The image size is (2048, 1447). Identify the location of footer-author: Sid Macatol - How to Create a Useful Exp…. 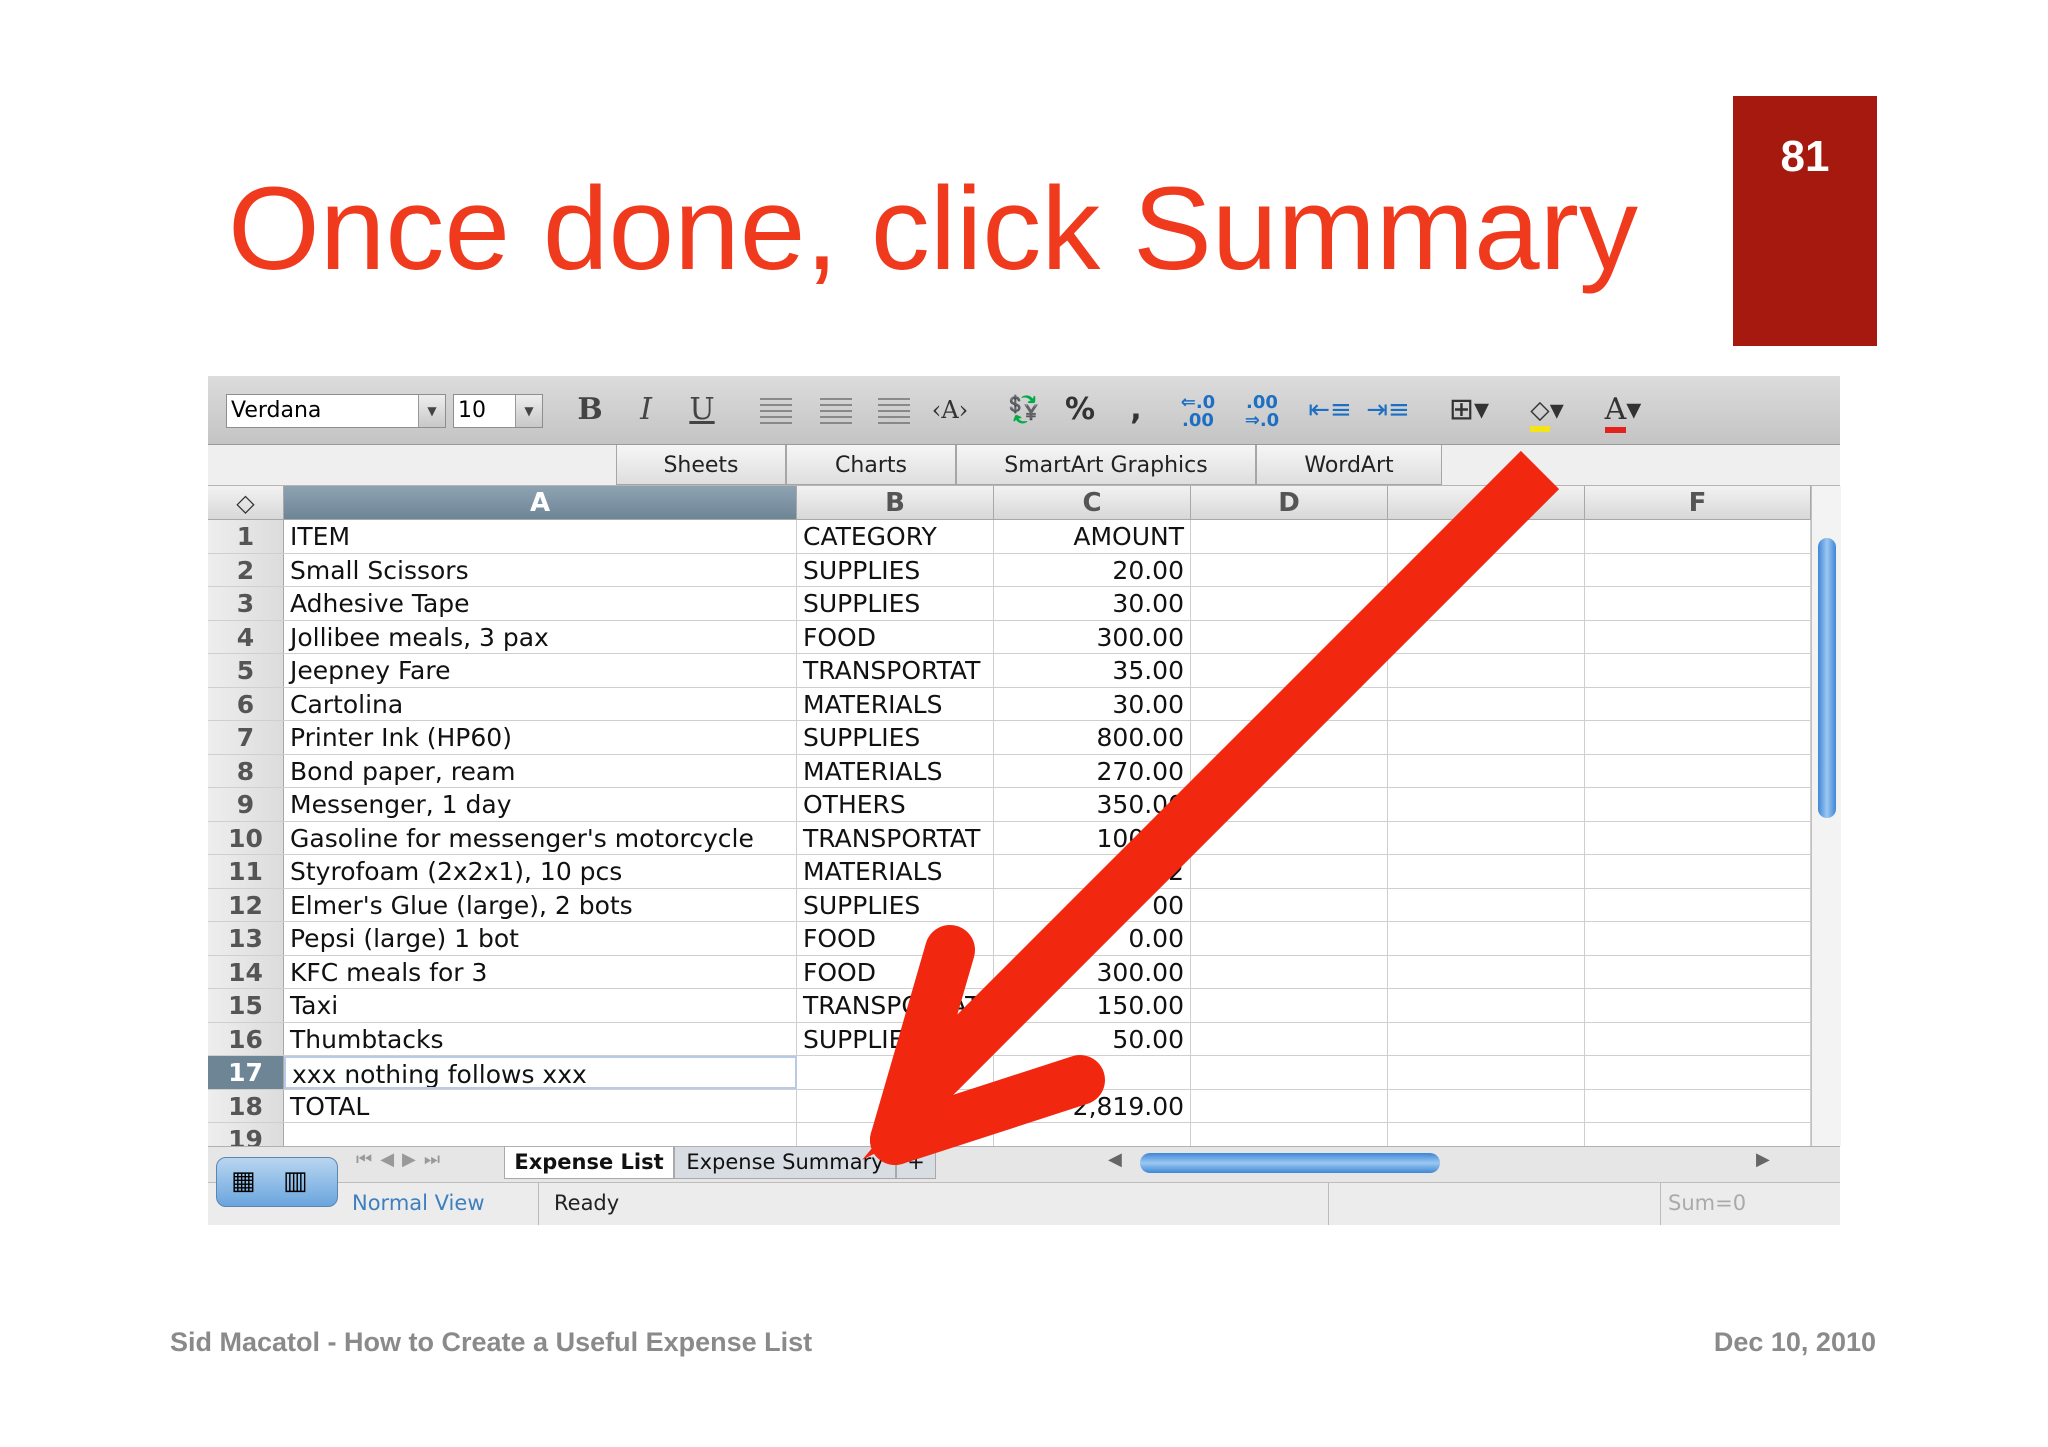
(491, 1342).